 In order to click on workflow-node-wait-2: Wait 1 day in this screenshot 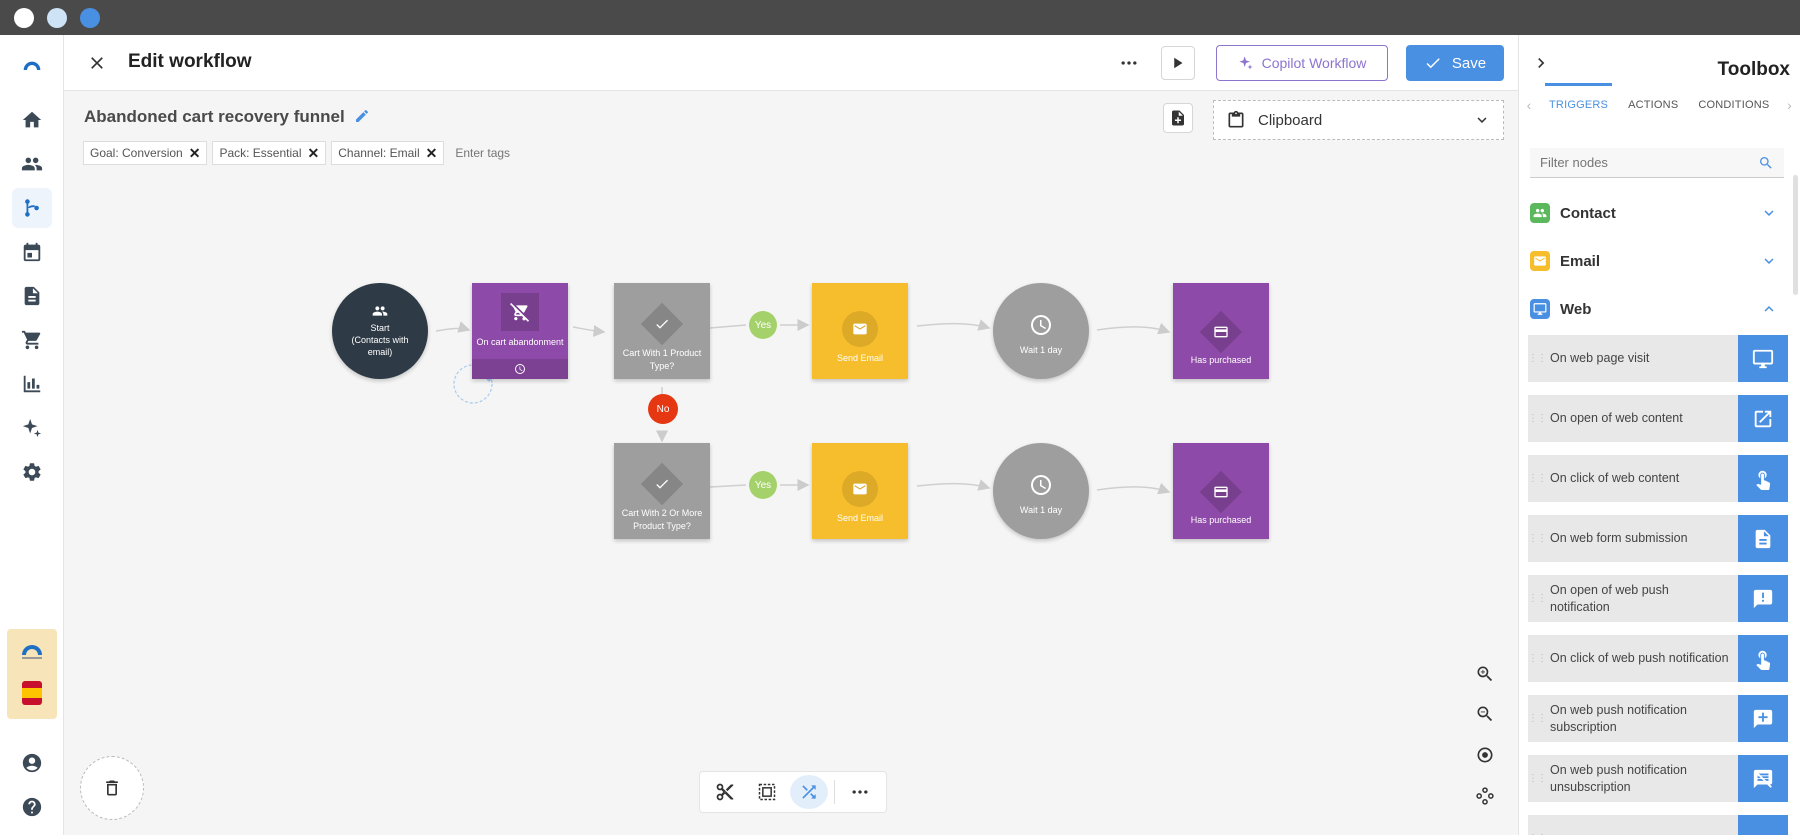, I will do `click(1041, 491)`.